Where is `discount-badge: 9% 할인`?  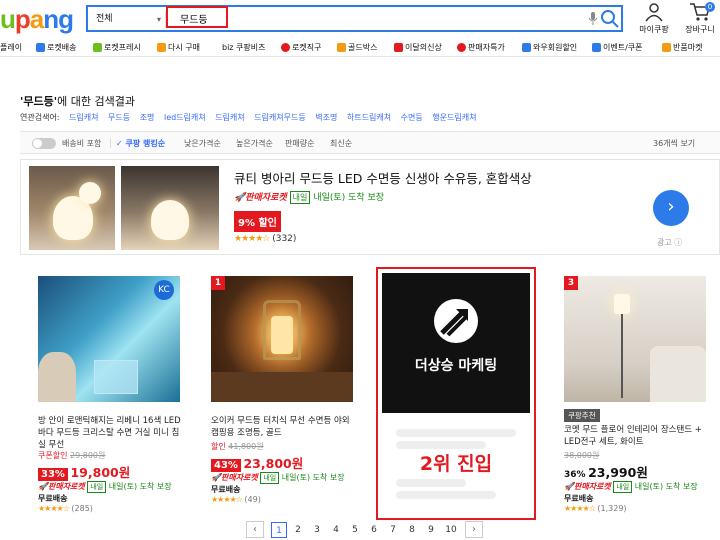
discount-badge: 9% 할인 is located at coordinates (257, 221).